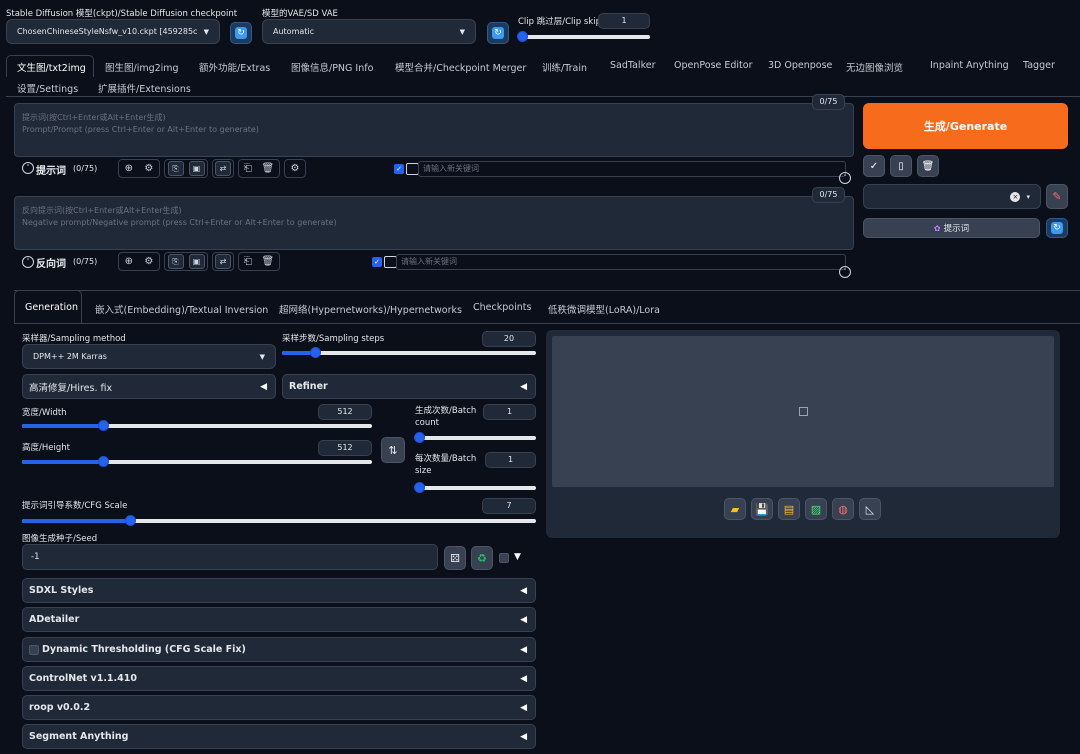  What do you see at coordinates (604, 309) in the screenshot?
I see `subtab-lora: 低秩微调模型(LoRA)/Lora` at bounding box center [604, 309].